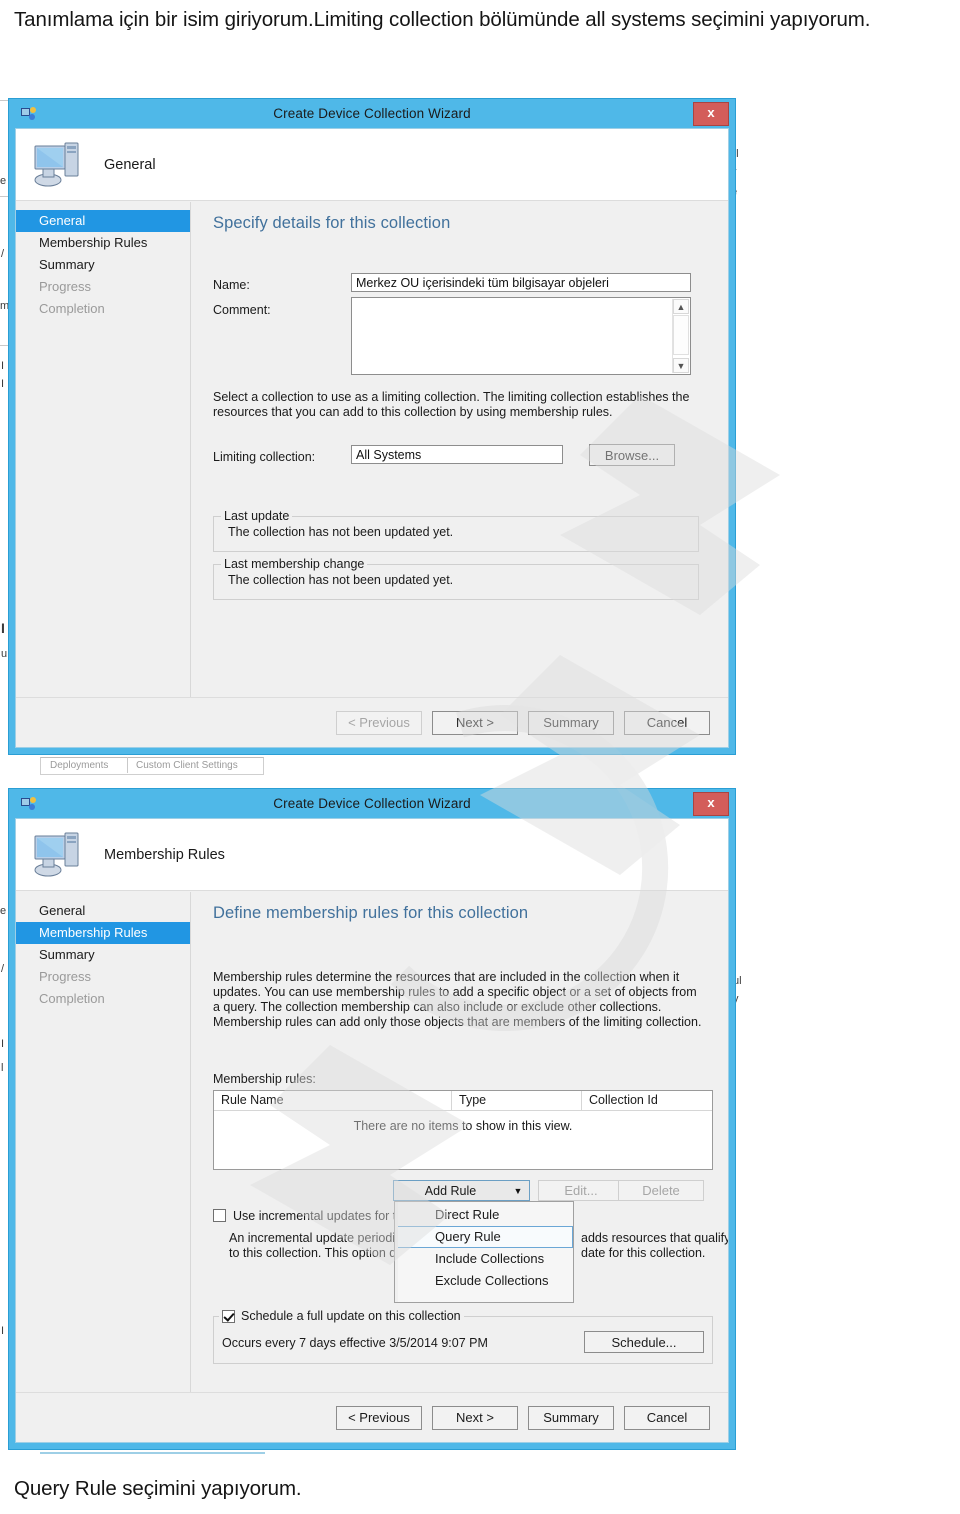 The image size is (960, 1514). I want to click on comment-scrollbar: ▲ ▼, so click(680, 336).